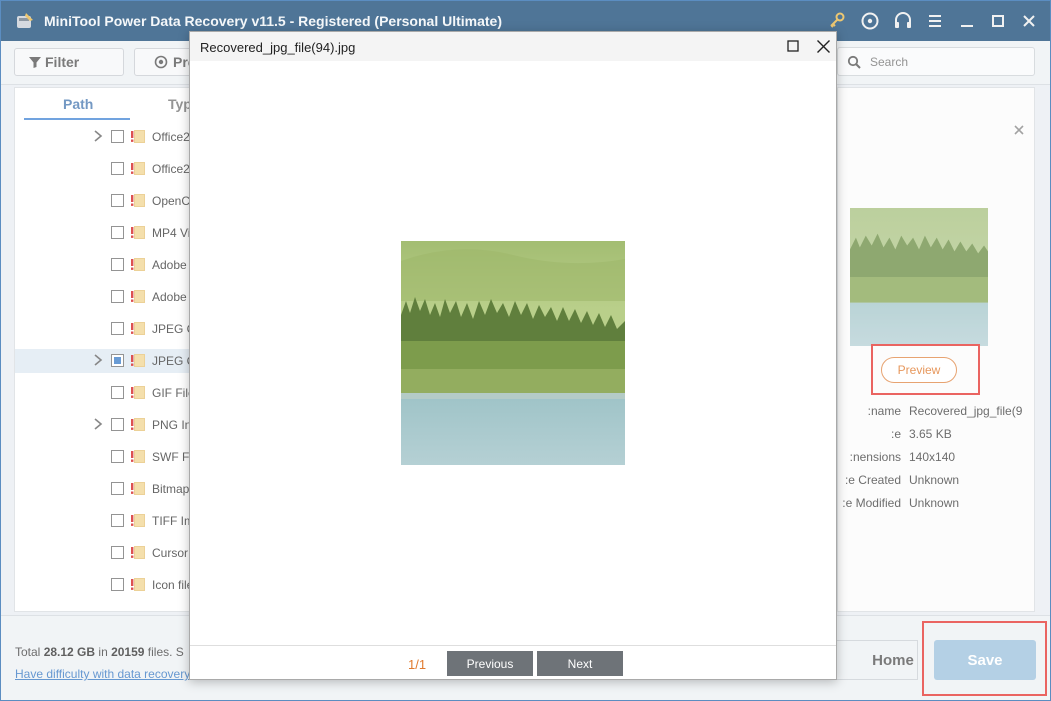  I want to click on previous-button: Previous, so click(490, 663).